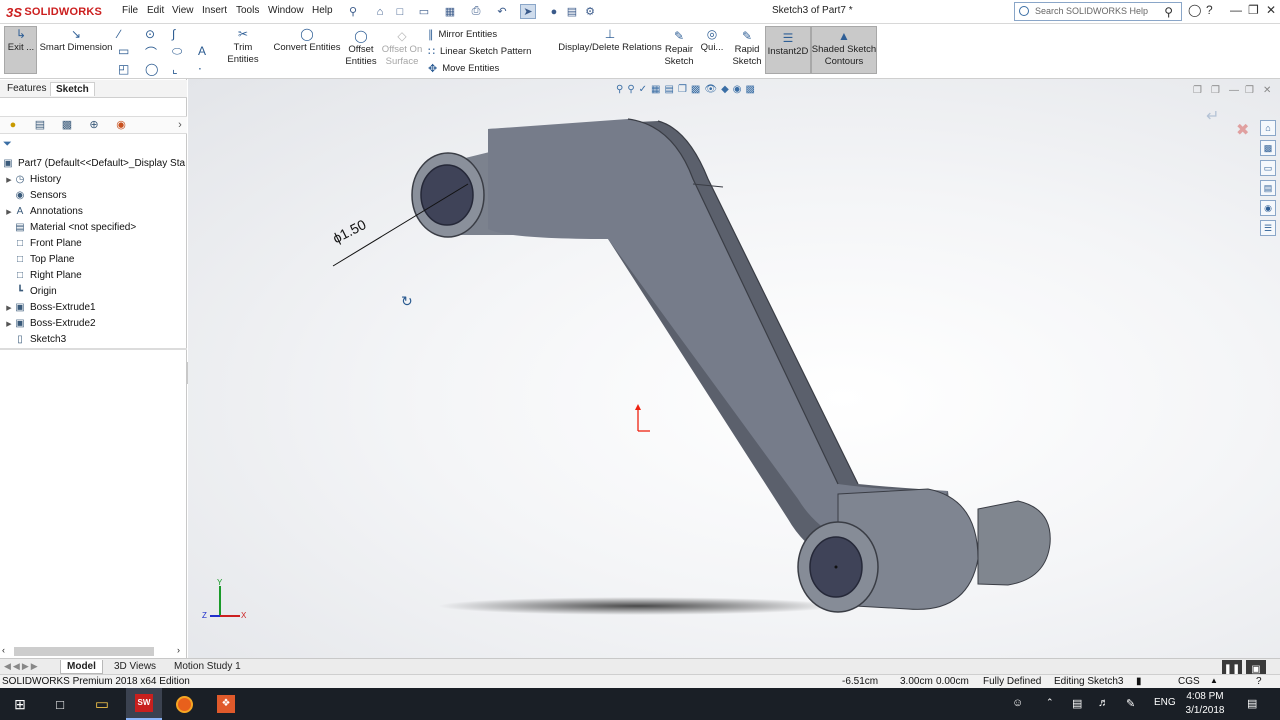 The width and height of the screenshot is (1280, 720). Describe the element at coordinates (322, 10) in the screenshot. I see `menu-help: Help` at that location.